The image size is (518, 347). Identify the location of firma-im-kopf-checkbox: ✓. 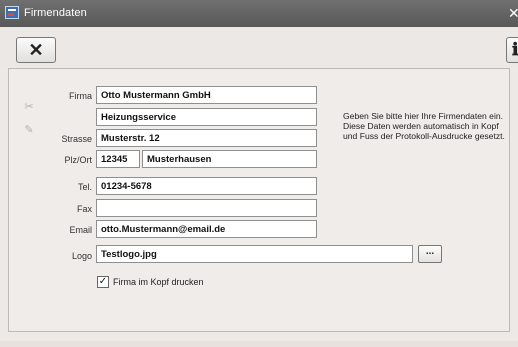
(103, 282).